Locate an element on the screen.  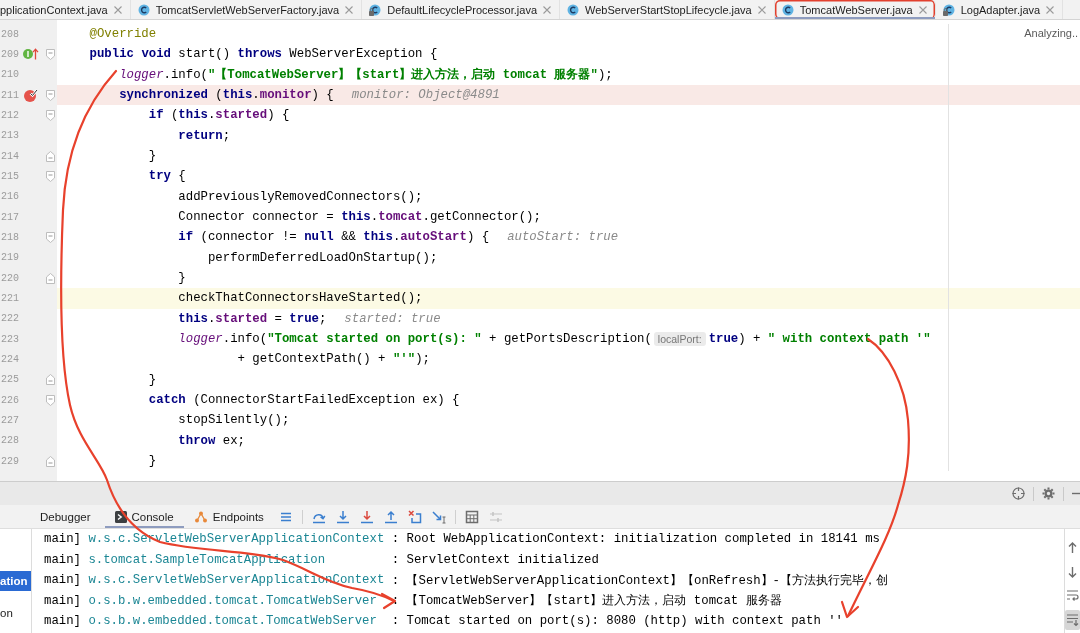
inline-value-hint: monitor: Object@4891 is located at coordinates (425, 95).